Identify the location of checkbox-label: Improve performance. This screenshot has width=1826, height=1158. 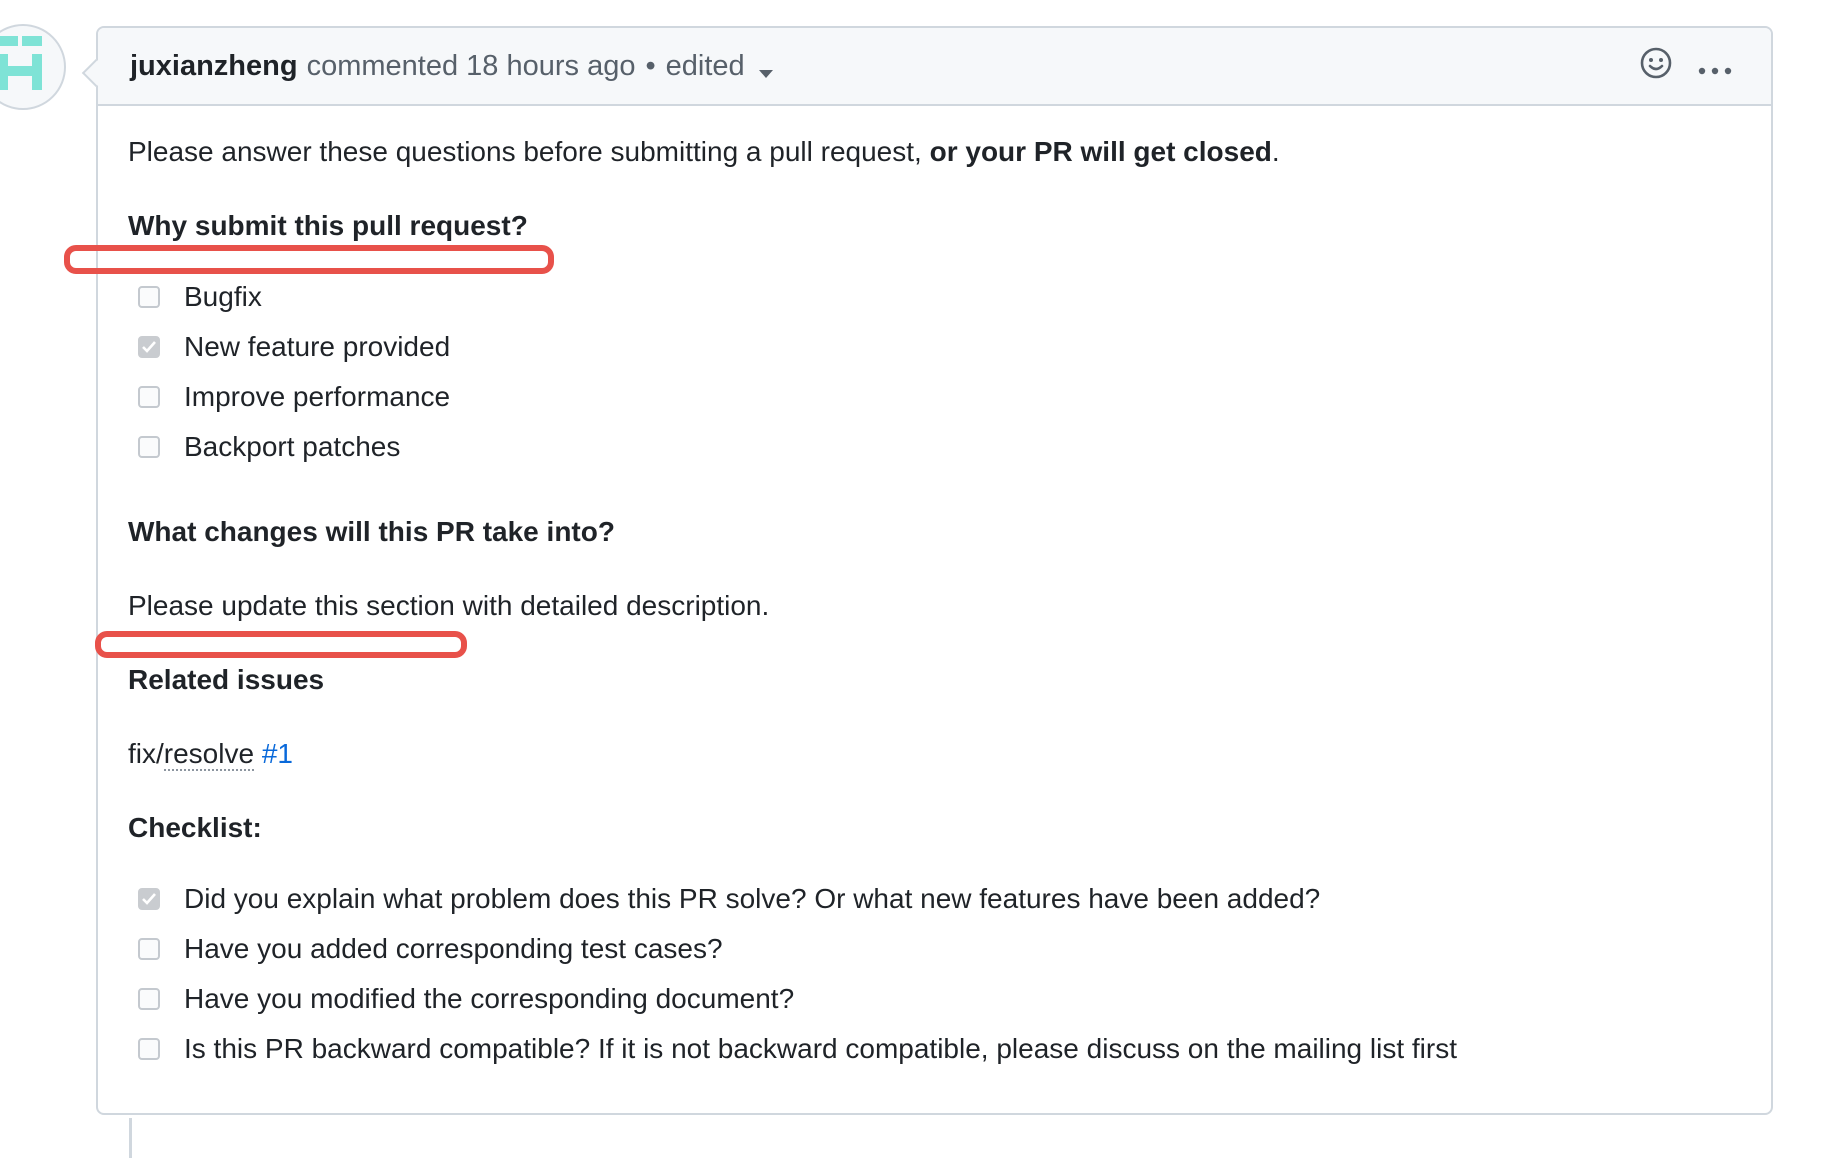
(317, 396).